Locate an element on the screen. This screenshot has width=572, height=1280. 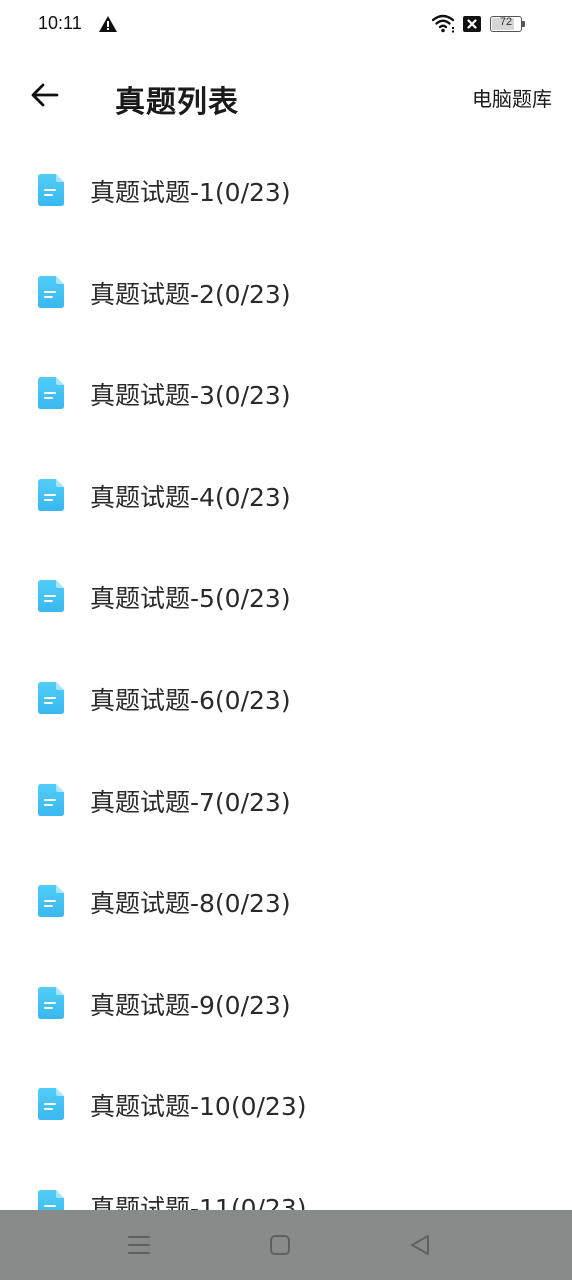
back-button is located at coordinates (45, 95).